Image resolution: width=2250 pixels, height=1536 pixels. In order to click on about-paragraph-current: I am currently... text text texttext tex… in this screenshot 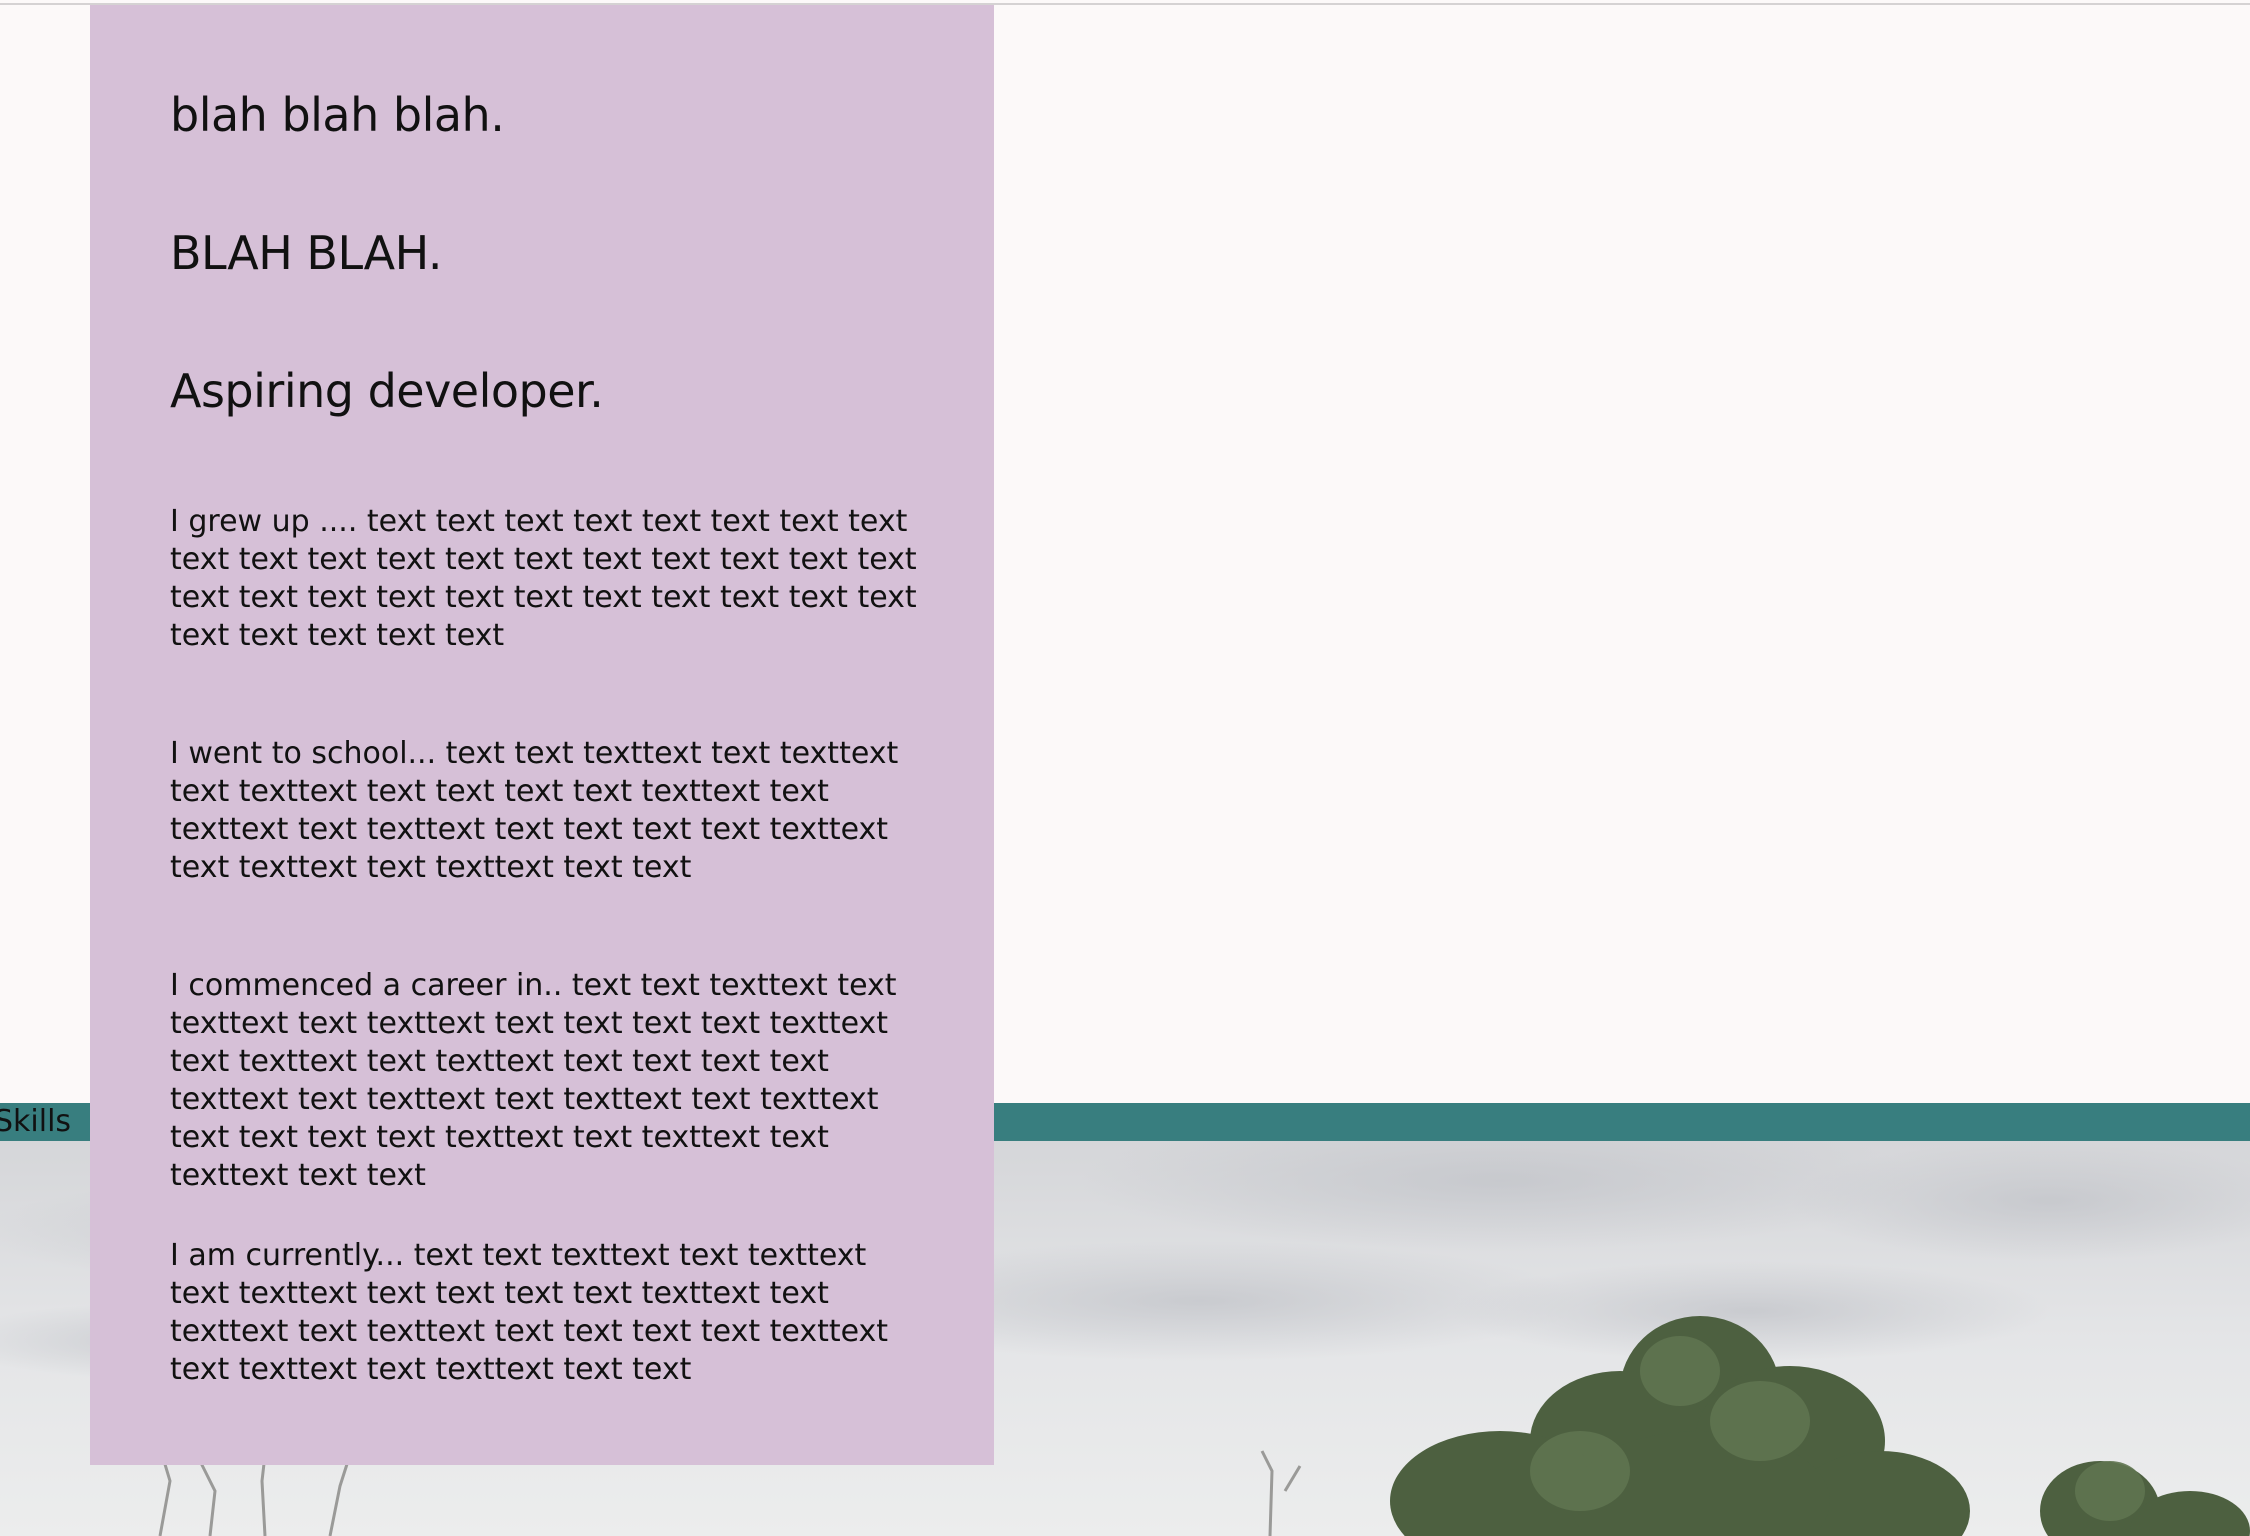, I will do `click(529, 1312)`.